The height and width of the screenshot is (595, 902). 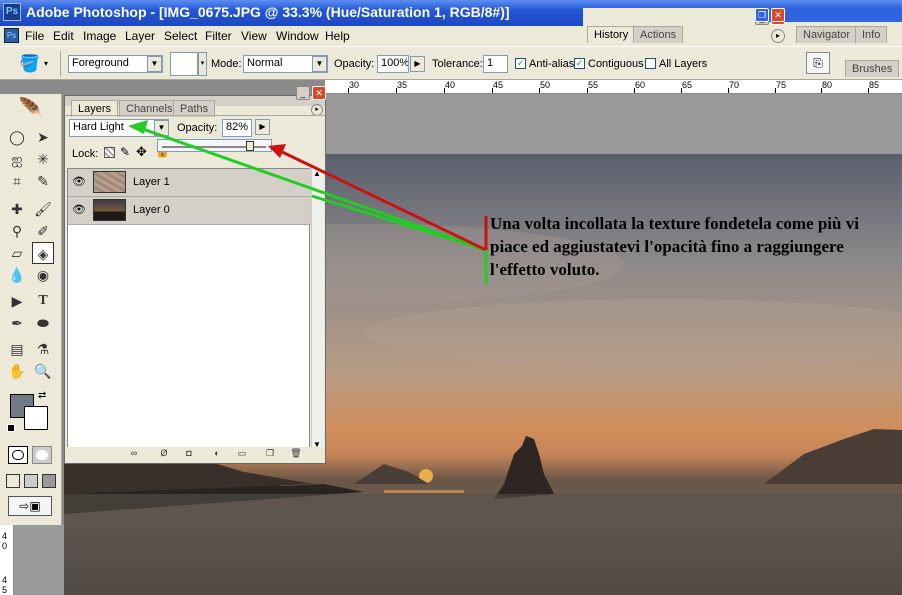 I want to click on clone-stamp-icon: ⚲, so click(x=17, y=231).